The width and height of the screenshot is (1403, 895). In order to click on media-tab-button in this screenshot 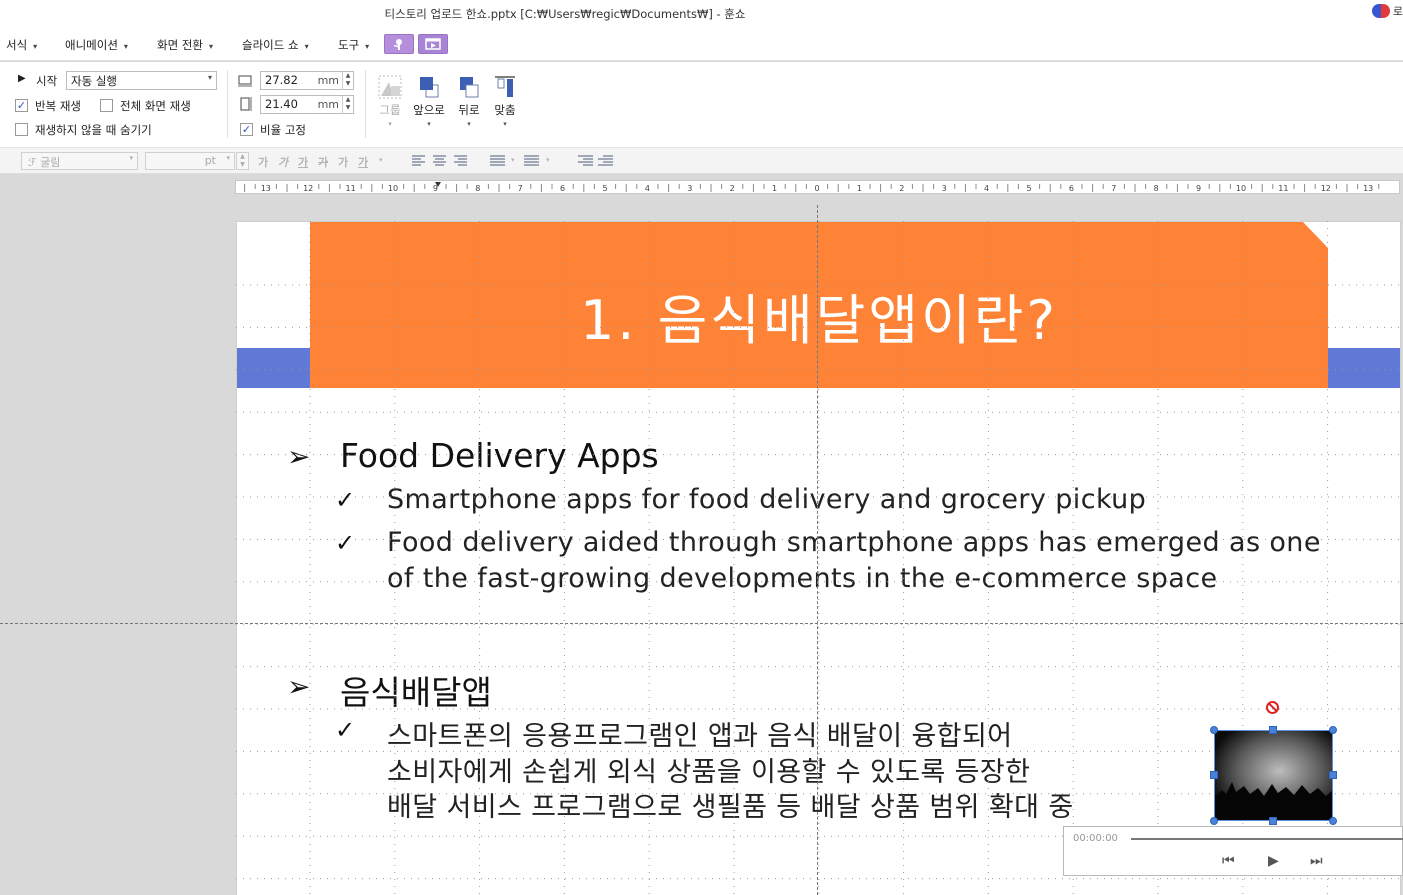, I will do `click(433, 44)`.